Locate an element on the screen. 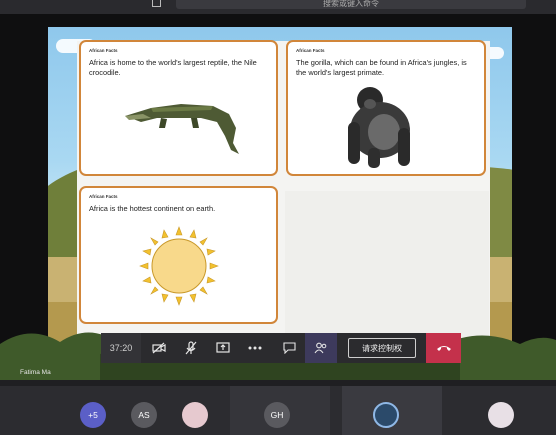 The width and height of the screenshot is (556, 435). chat-button is located at coordinates (289, 348).